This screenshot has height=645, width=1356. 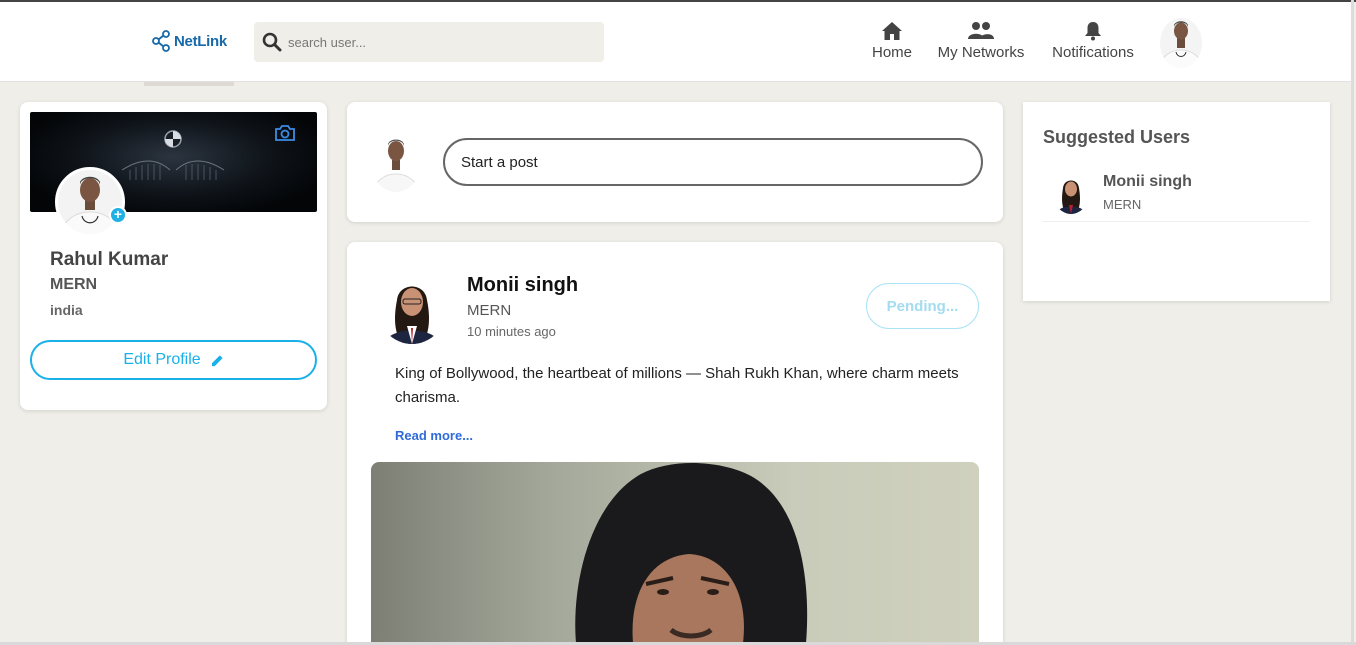 I want to click on active-nav-indicator, so click(x=189, y=84).